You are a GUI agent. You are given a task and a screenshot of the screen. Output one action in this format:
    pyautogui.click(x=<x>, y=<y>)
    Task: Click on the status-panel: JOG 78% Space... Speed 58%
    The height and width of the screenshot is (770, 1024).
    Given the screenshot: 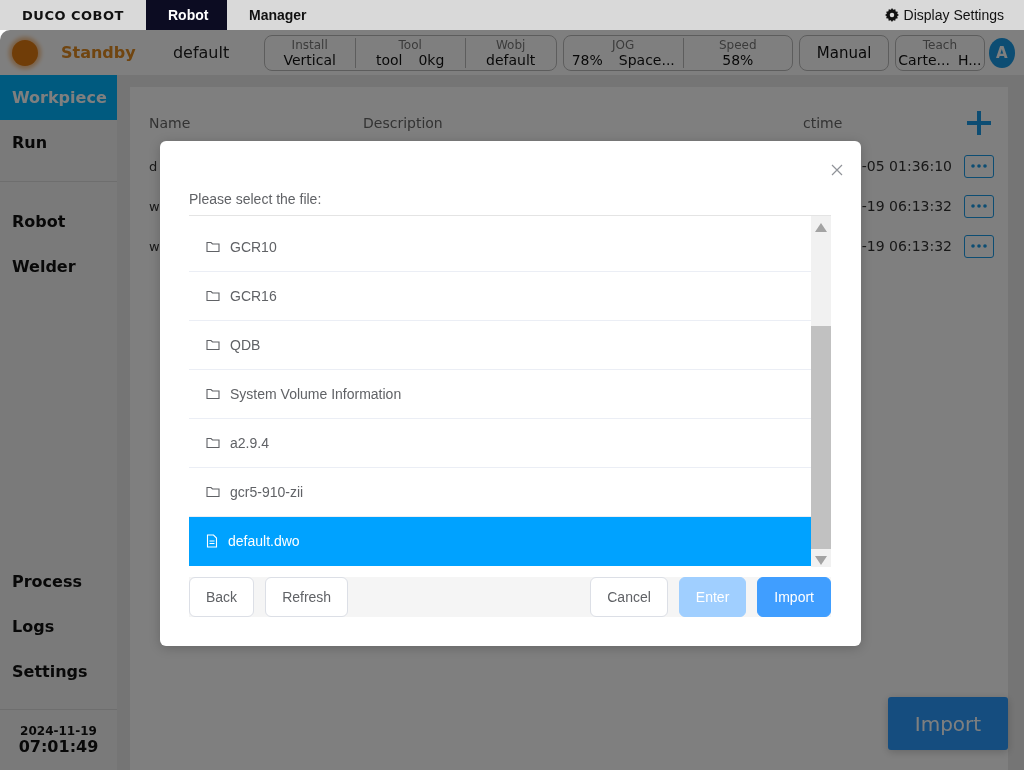 What is the action you would take?
    pyautogui.click(x=677, y=52)
    